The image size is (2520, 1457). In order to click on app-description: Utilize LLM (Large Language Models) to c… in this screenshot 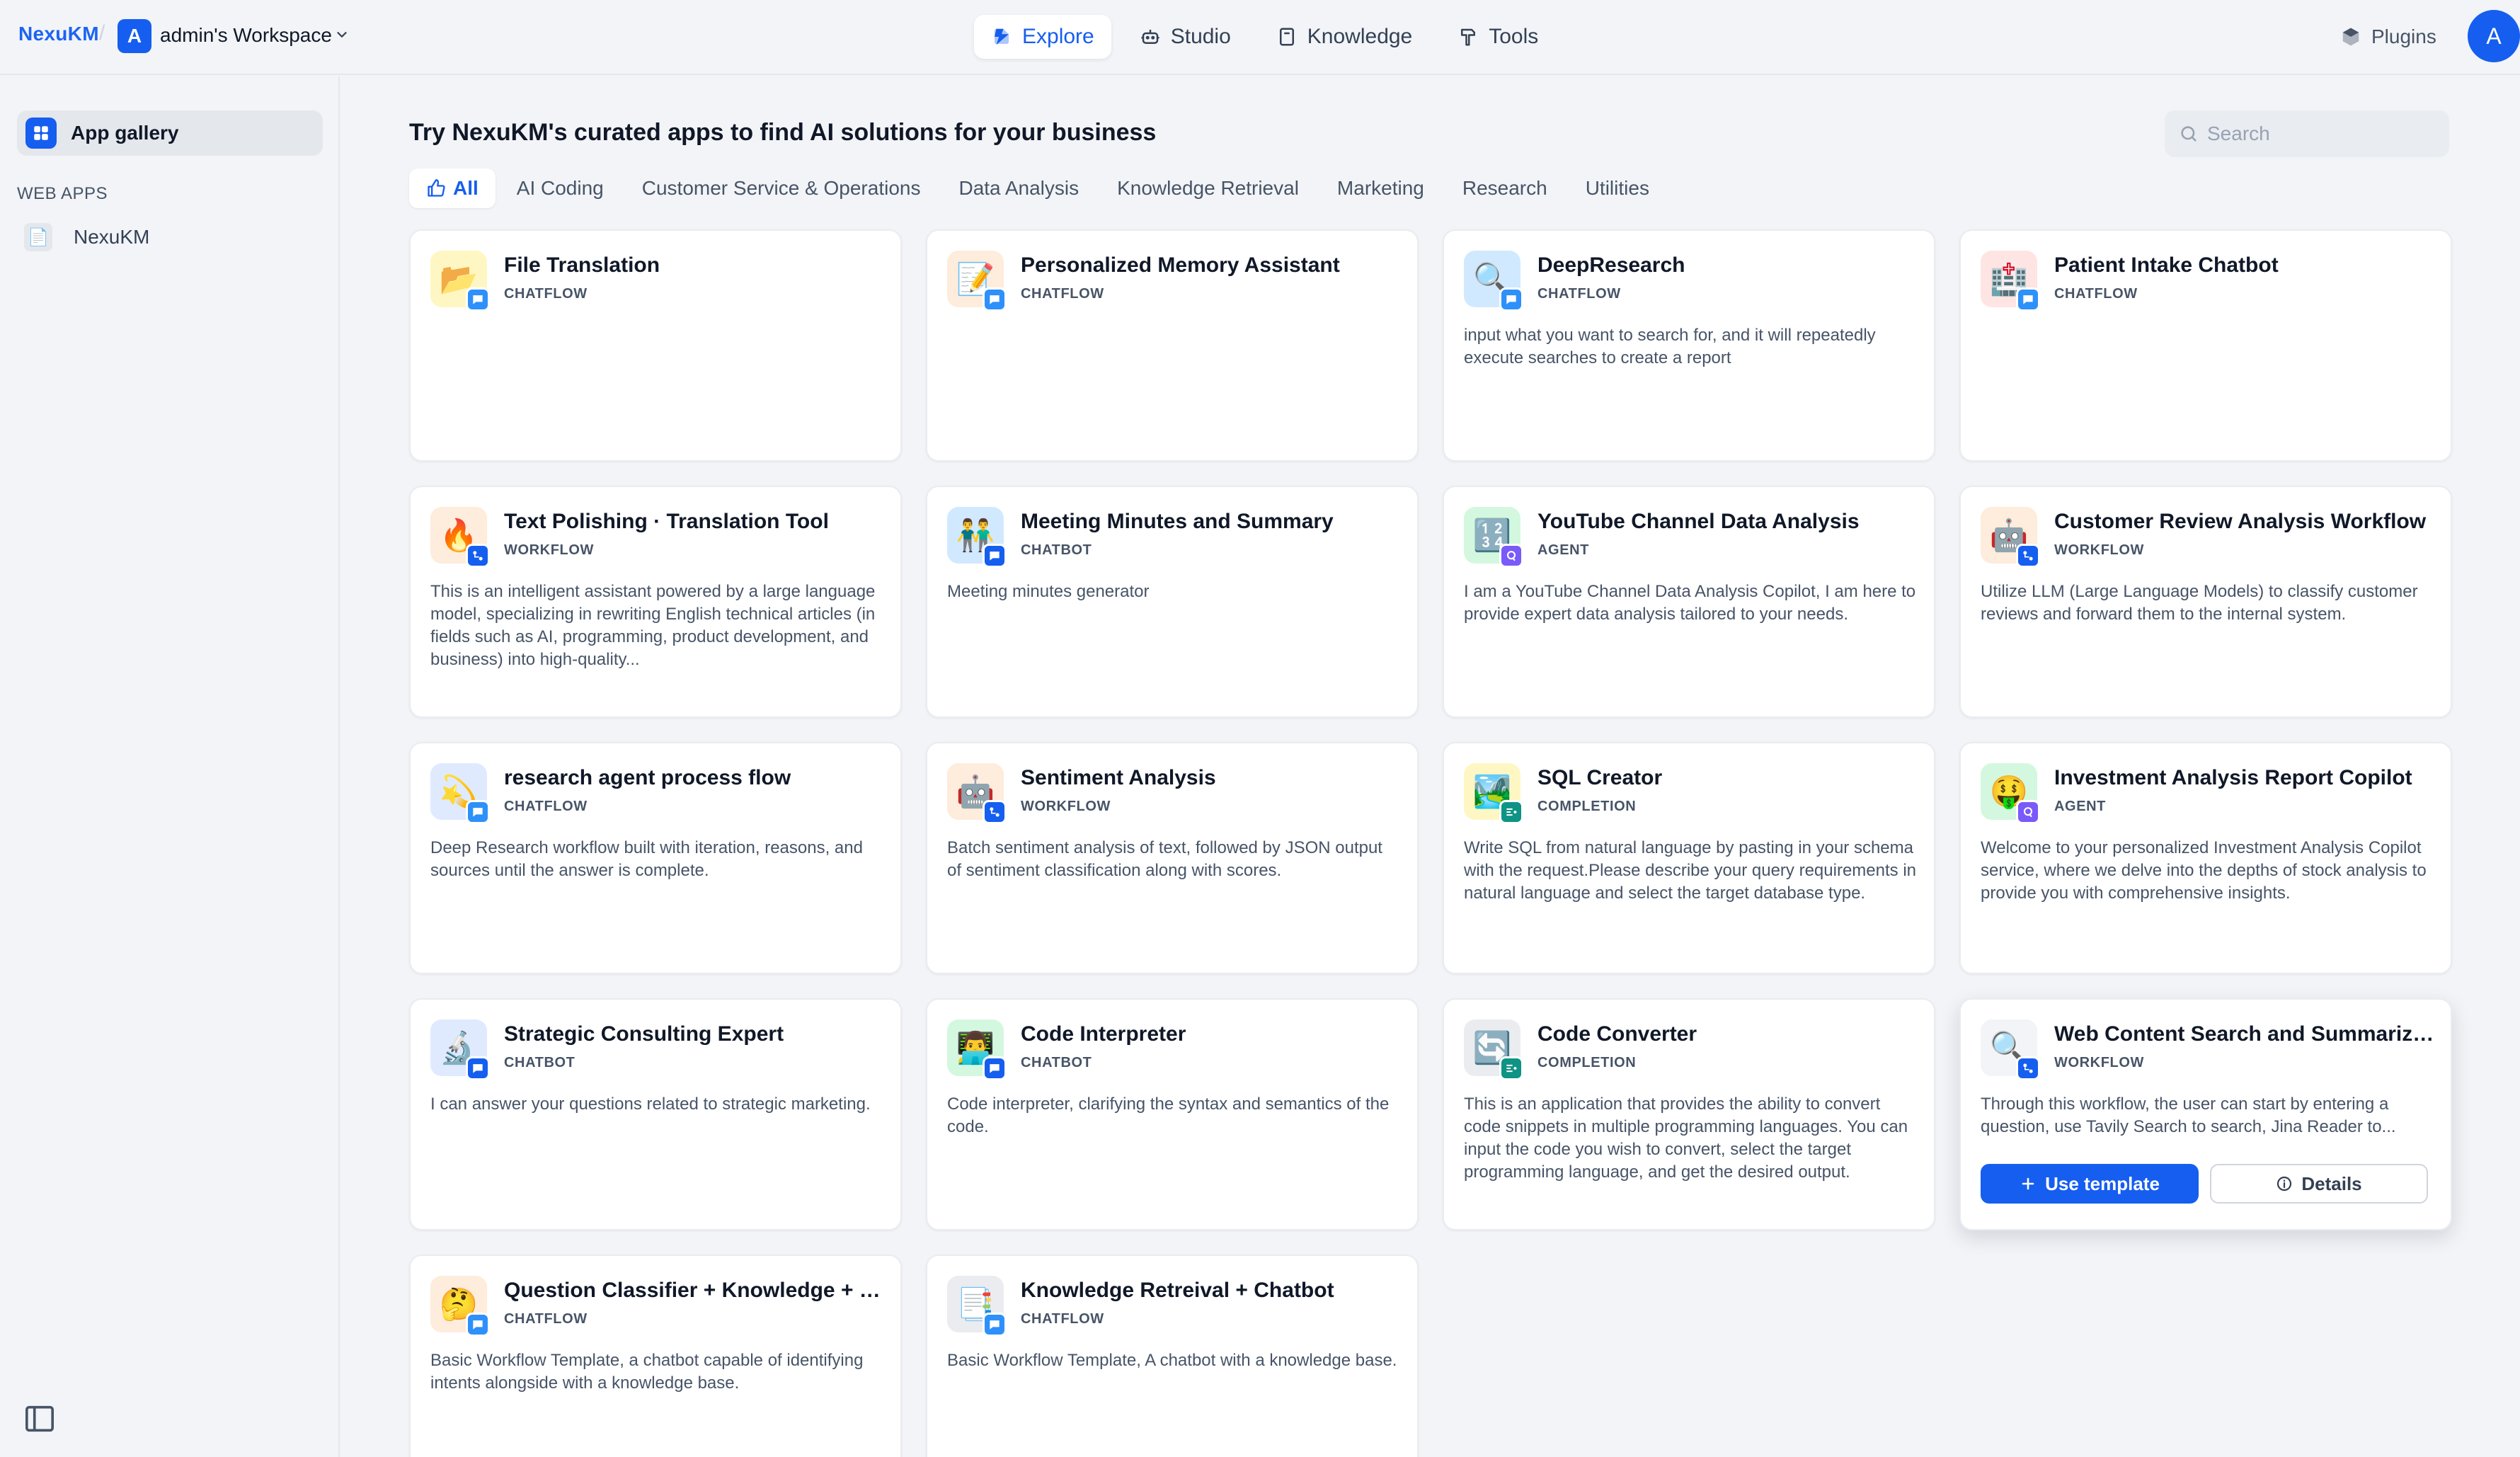, I will do `click(2199, 603)`.